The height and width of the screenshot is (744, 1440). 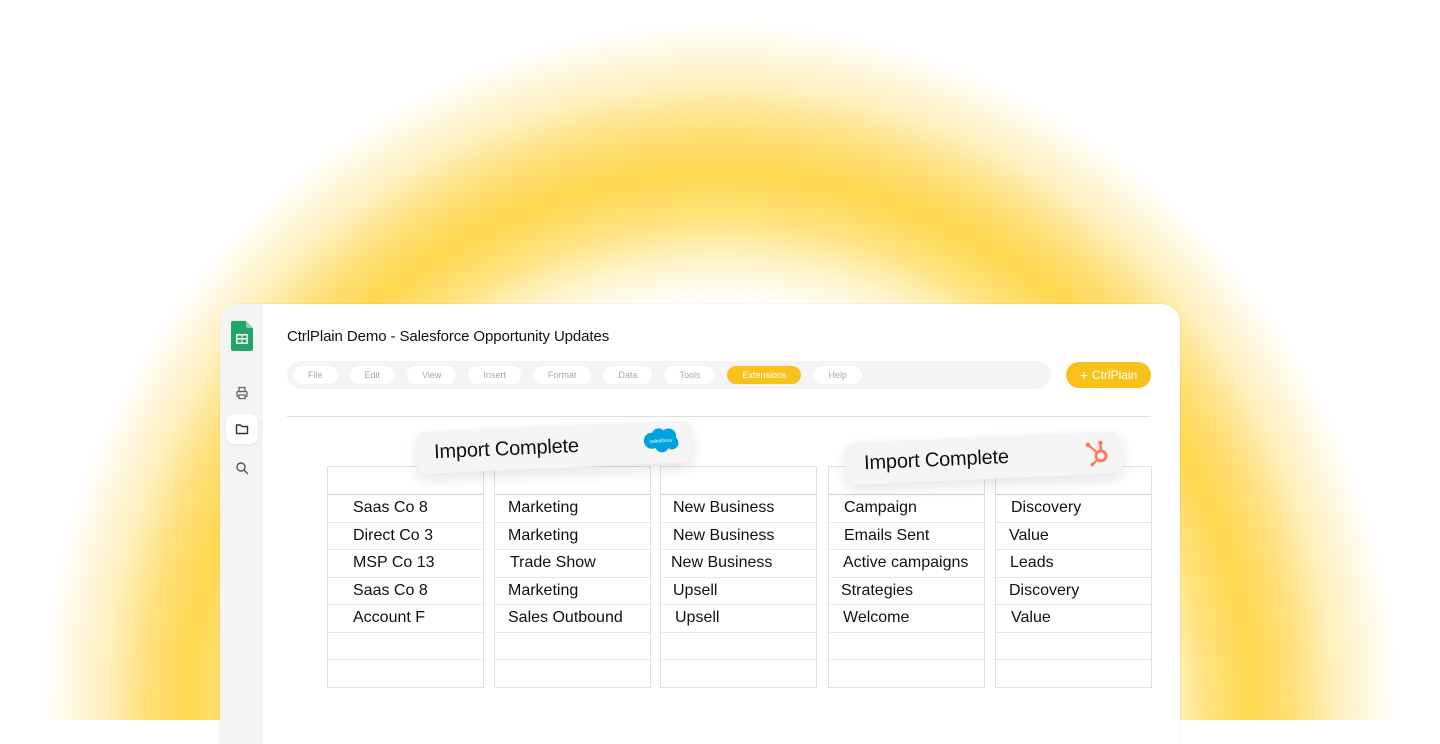 I want to click on ctrlplain-button-label: CtrlPlain, so click(x=1114, y=375).